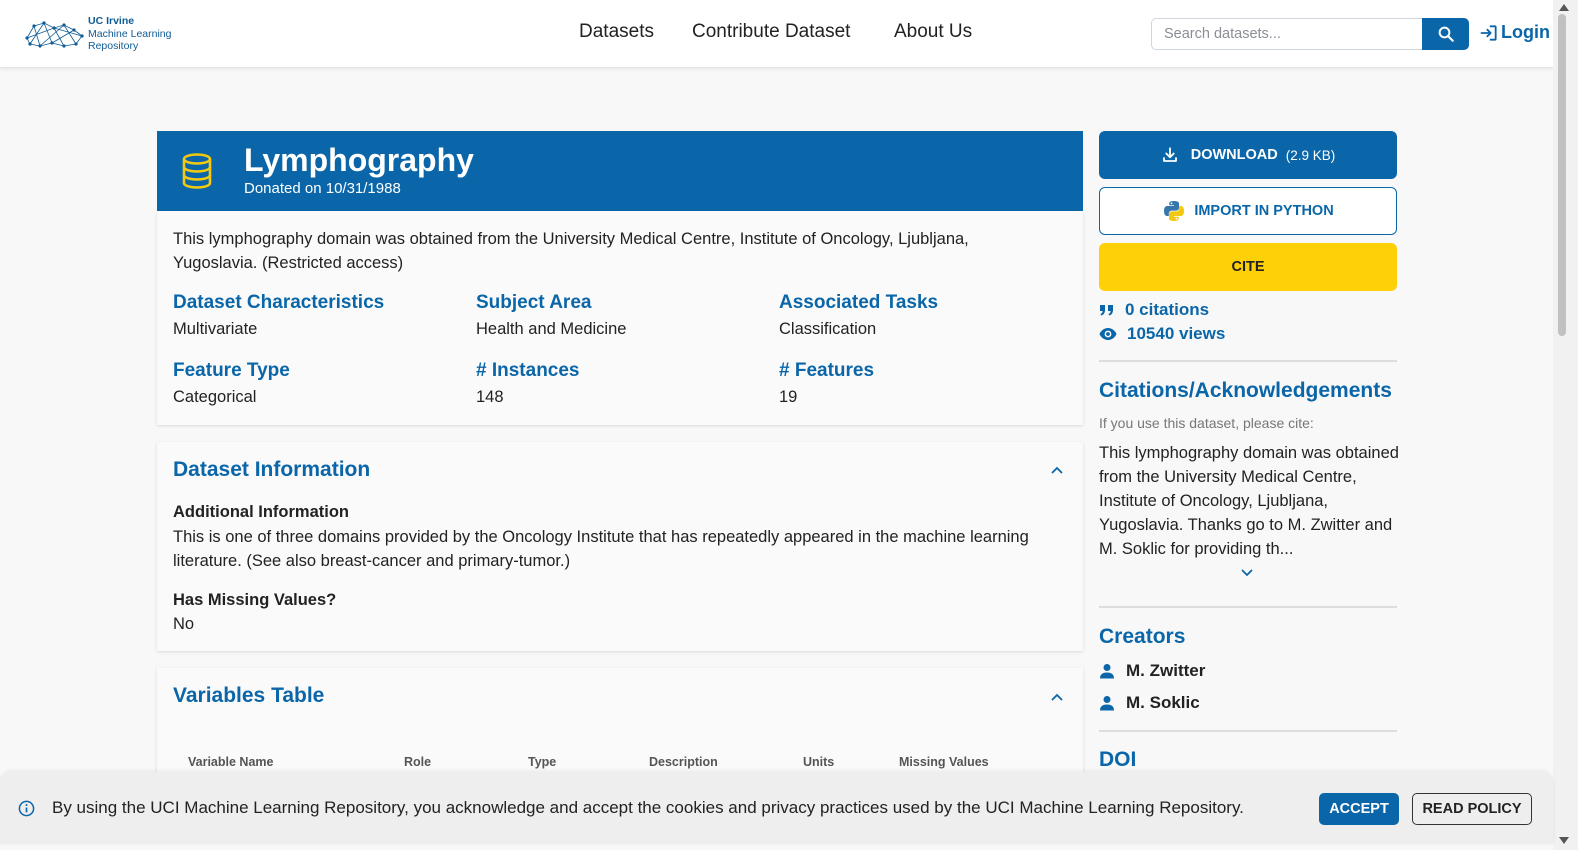  Describe the element at coordinates (924, 384) in the screenshot. I see `property-features: # Features 19` at that location.